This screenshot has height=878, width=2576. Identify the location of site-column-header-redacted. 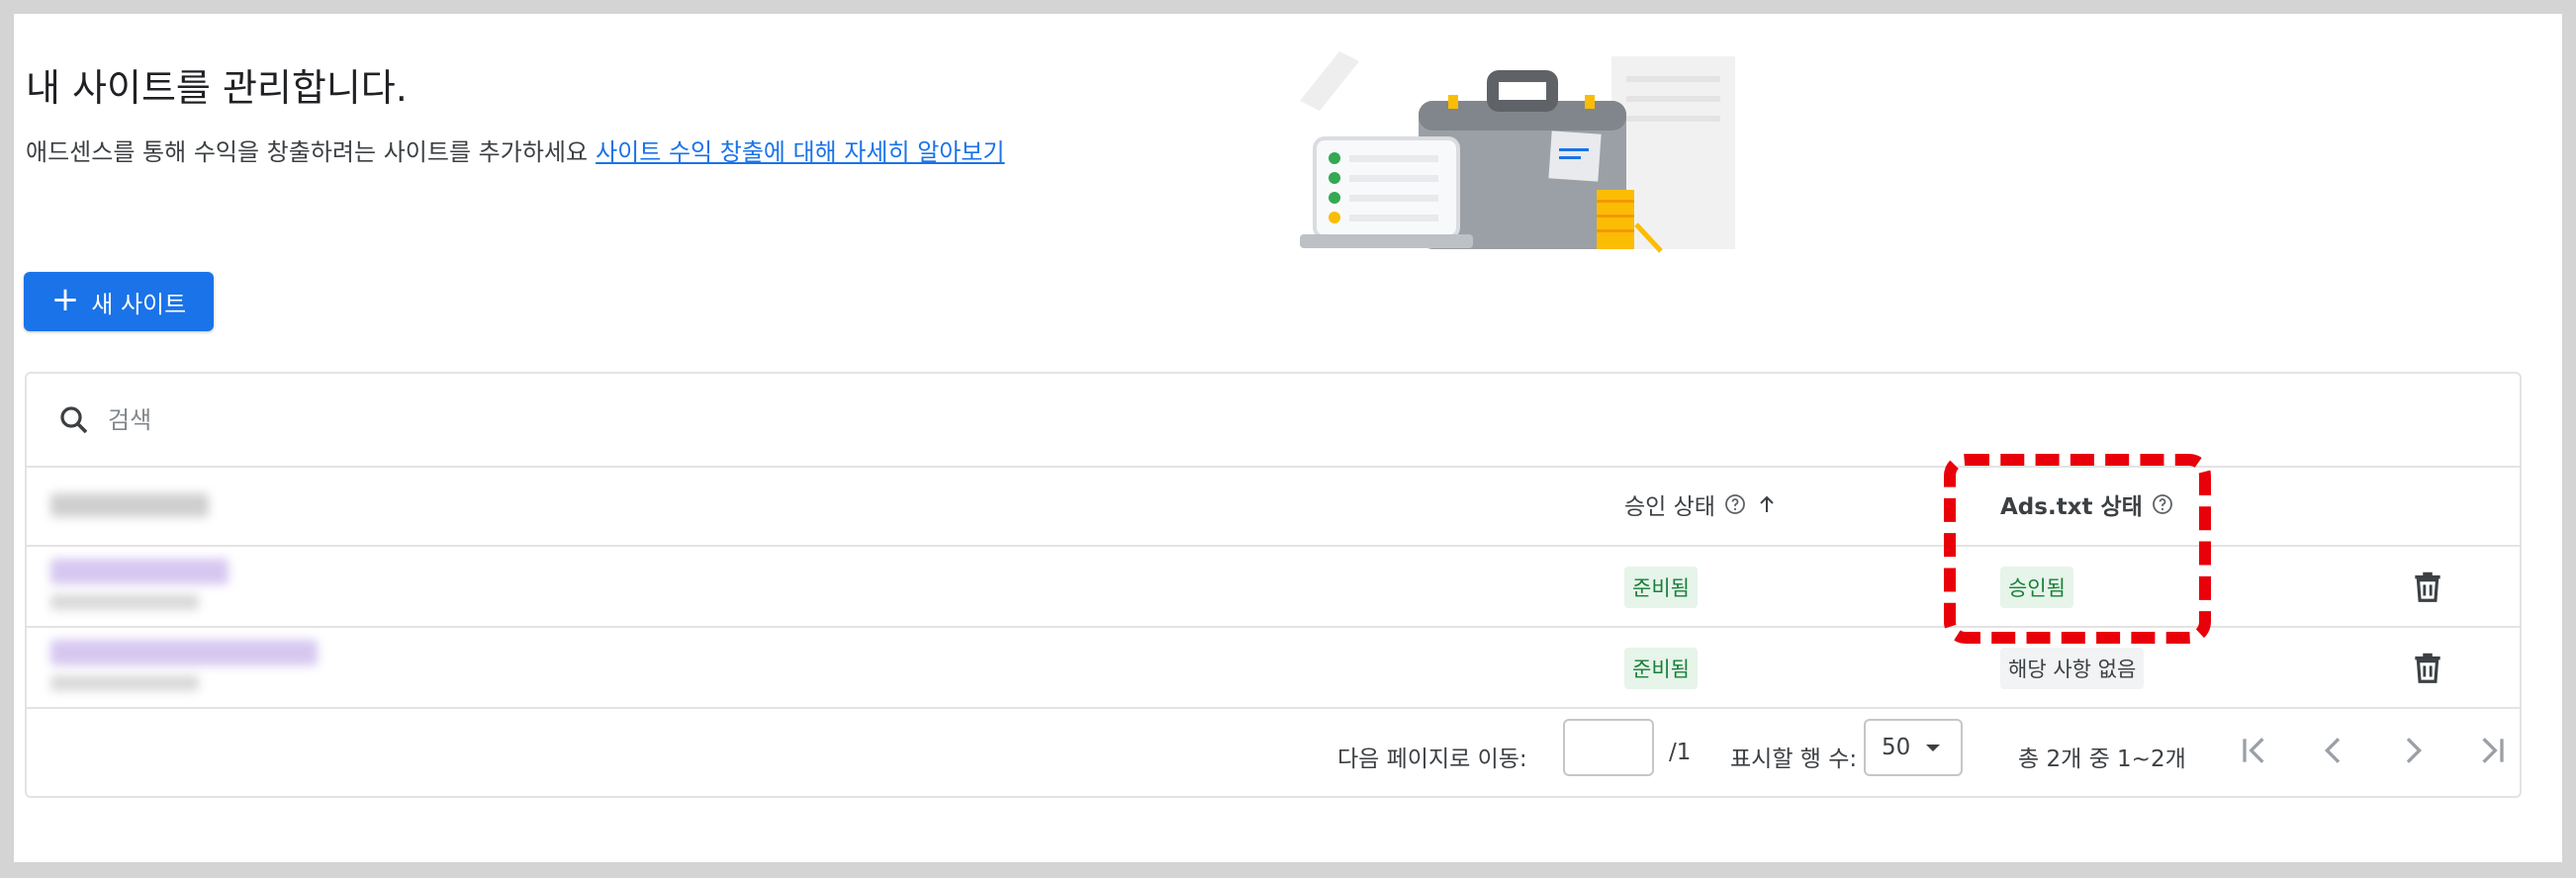
(129, 505).